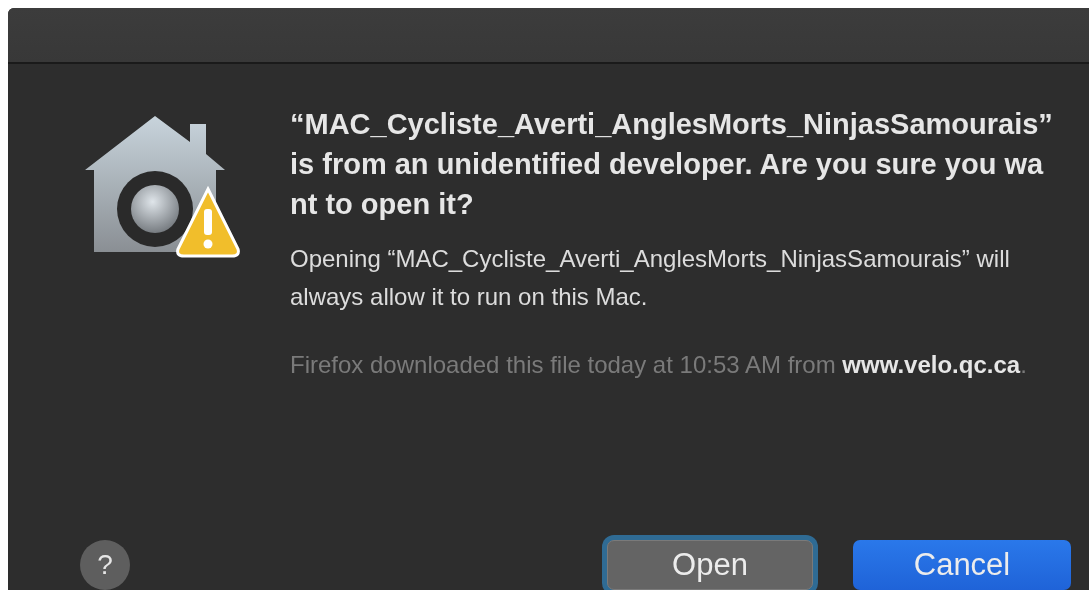  What do you see at coordinates (105, 565) in the screenshot?
I see `help-button: ?` at bounding box center [105, 565].